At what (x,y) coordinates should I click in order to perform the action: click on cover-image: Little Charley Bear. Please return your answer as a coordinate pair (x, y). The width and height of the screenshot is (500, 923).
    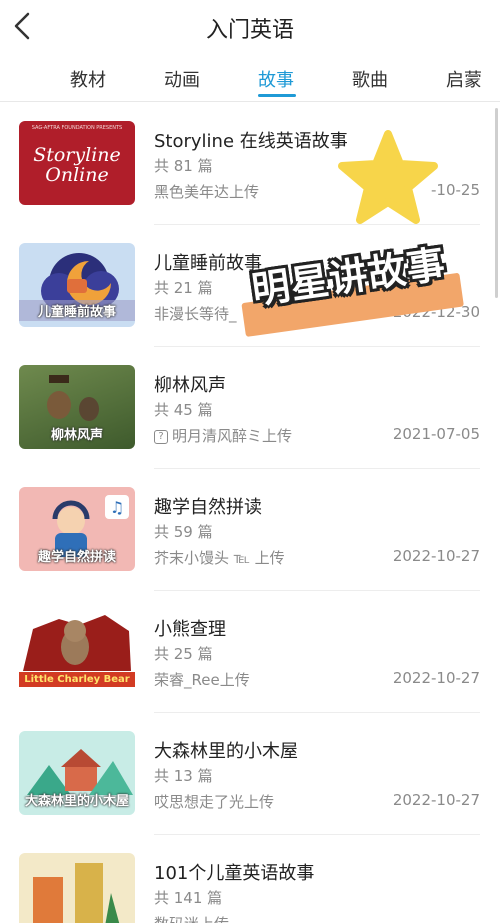
    Looking at the image, I should click on (77, 651).